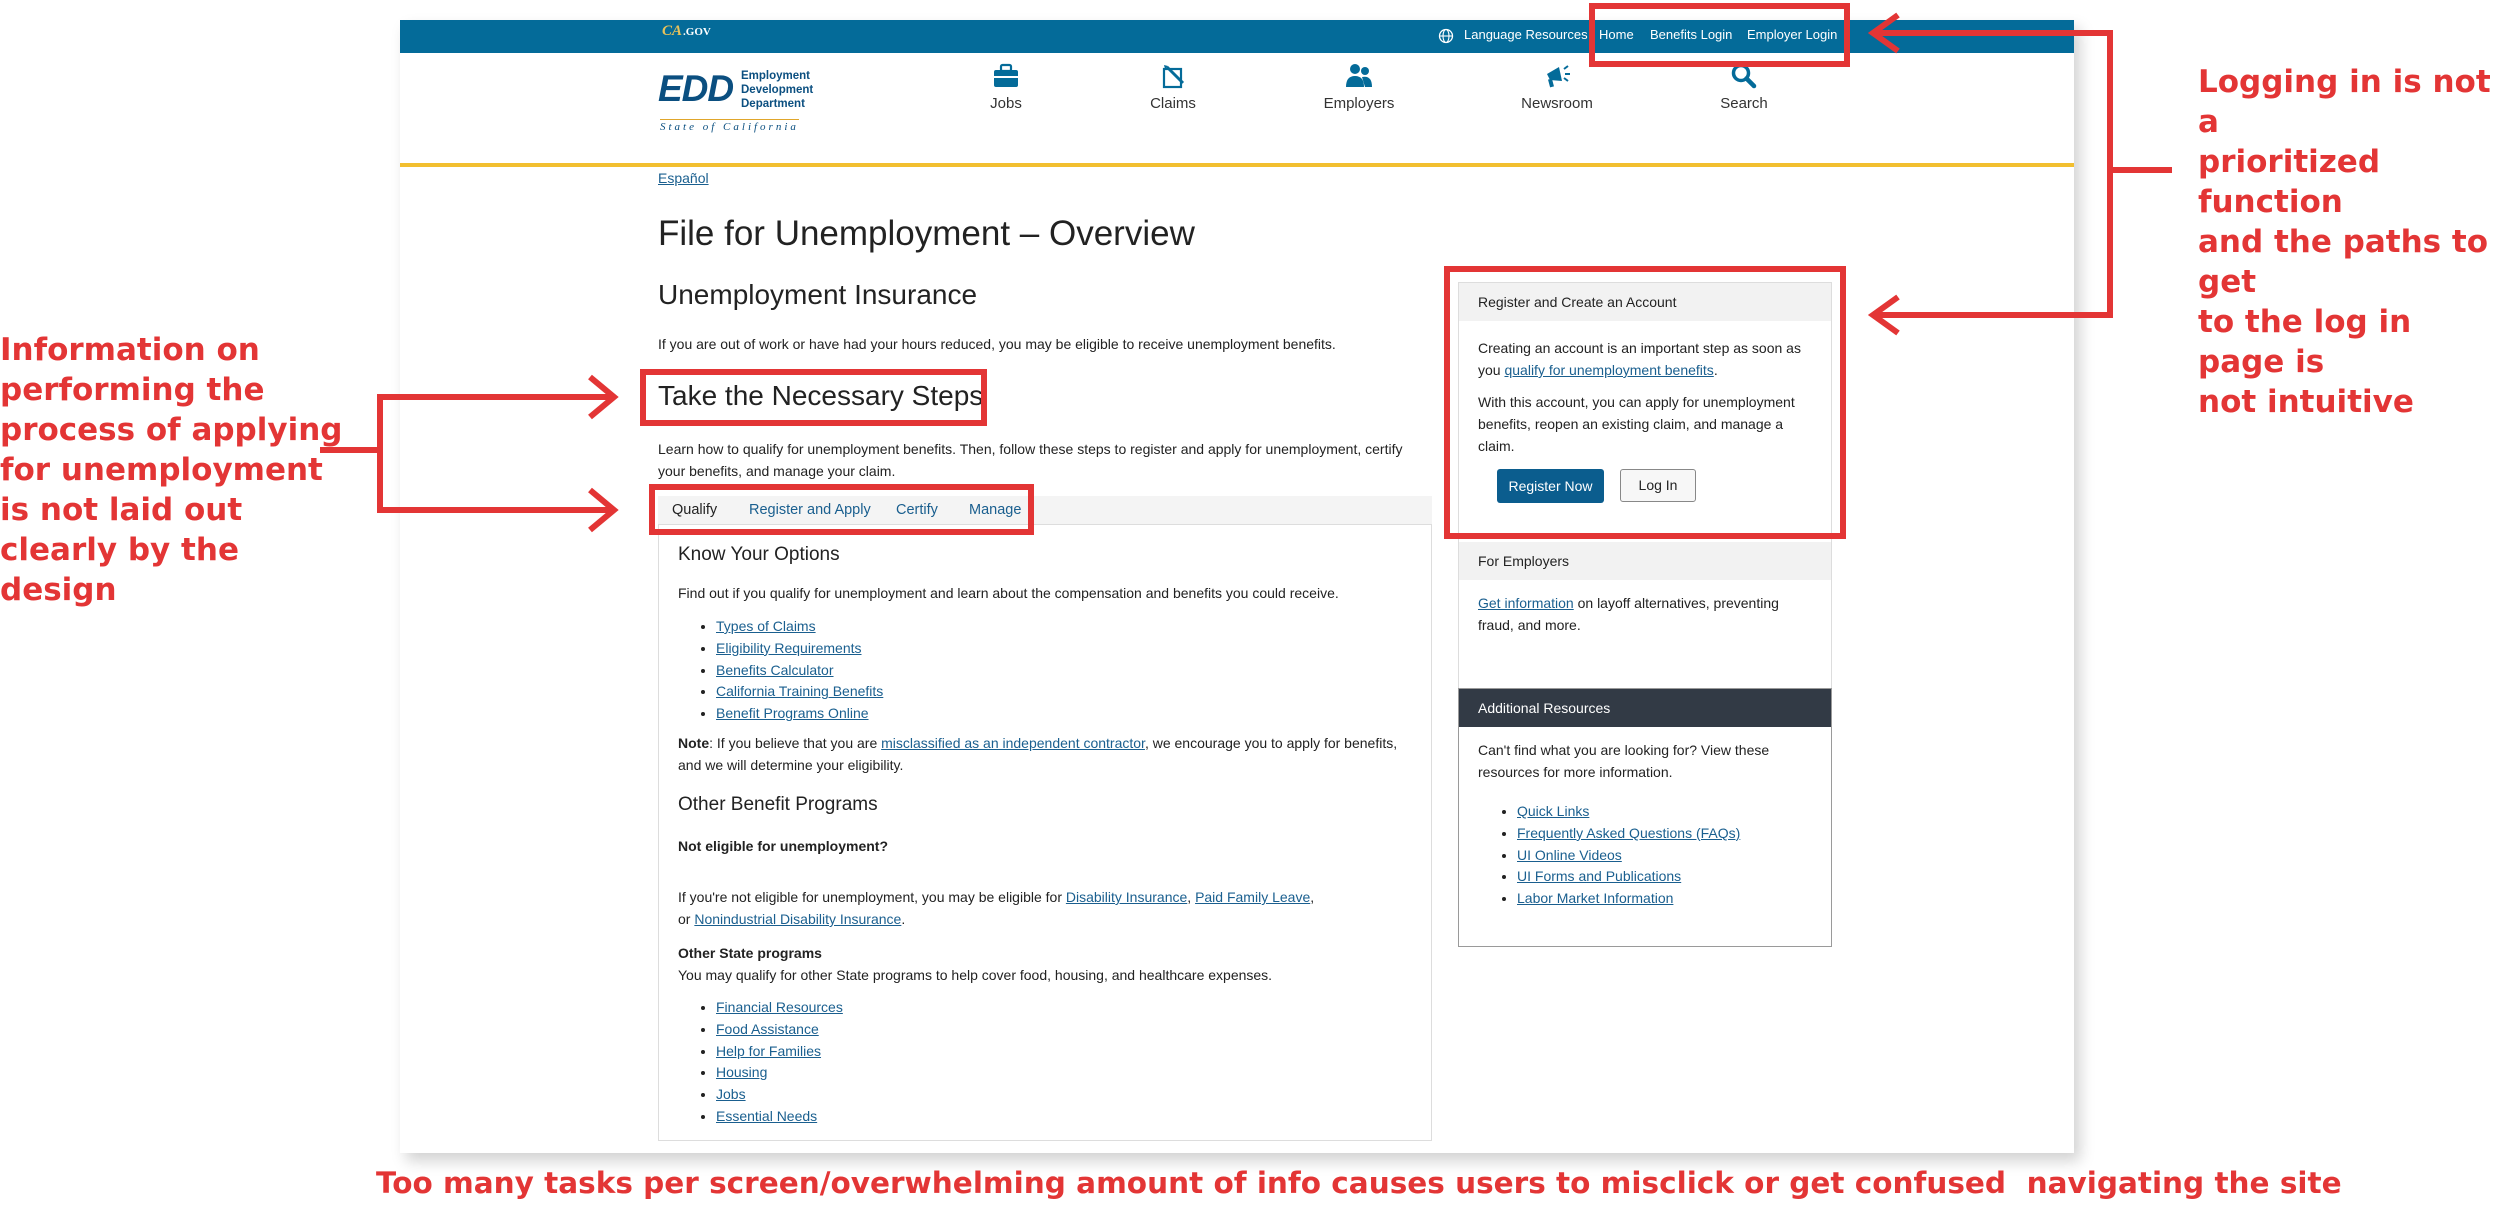  Describe the element at coordinates (58, 590) in the screenshot. I see `annotation-line: design` at that location.